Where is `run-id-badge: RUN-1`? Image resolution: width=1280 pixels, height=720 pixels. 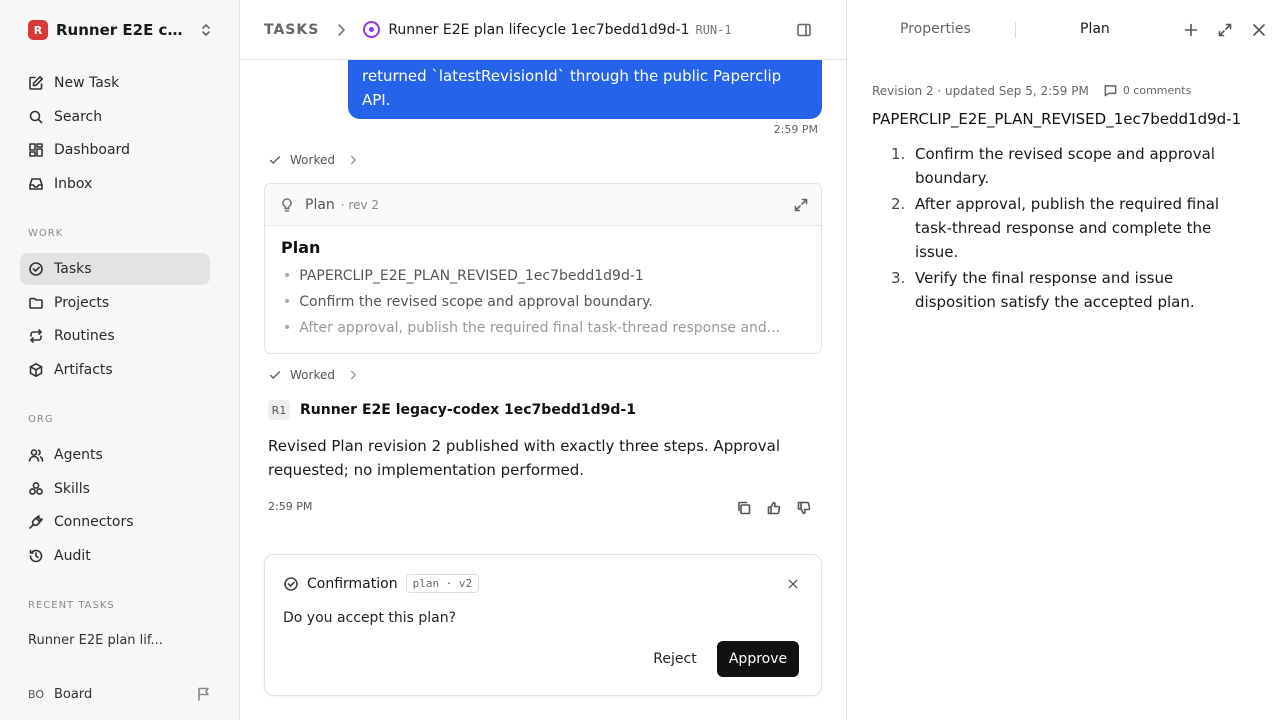 run-id-badge: RUN-1 is located at coordinates (713, 29).